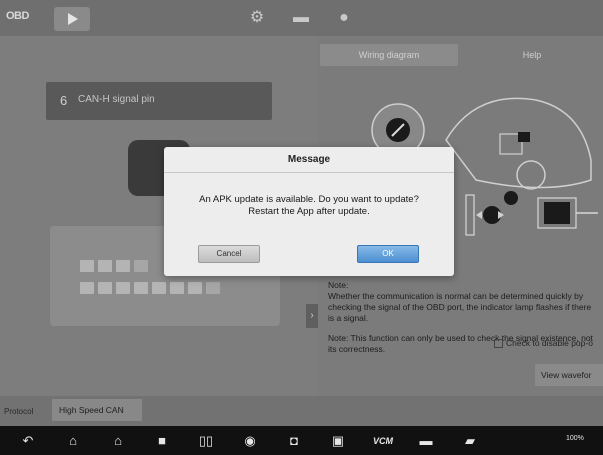  What do you see at coordinates (118, 441) in the screenshot?
I see `house-icon: ⌂` at bounding box center [118, 441].